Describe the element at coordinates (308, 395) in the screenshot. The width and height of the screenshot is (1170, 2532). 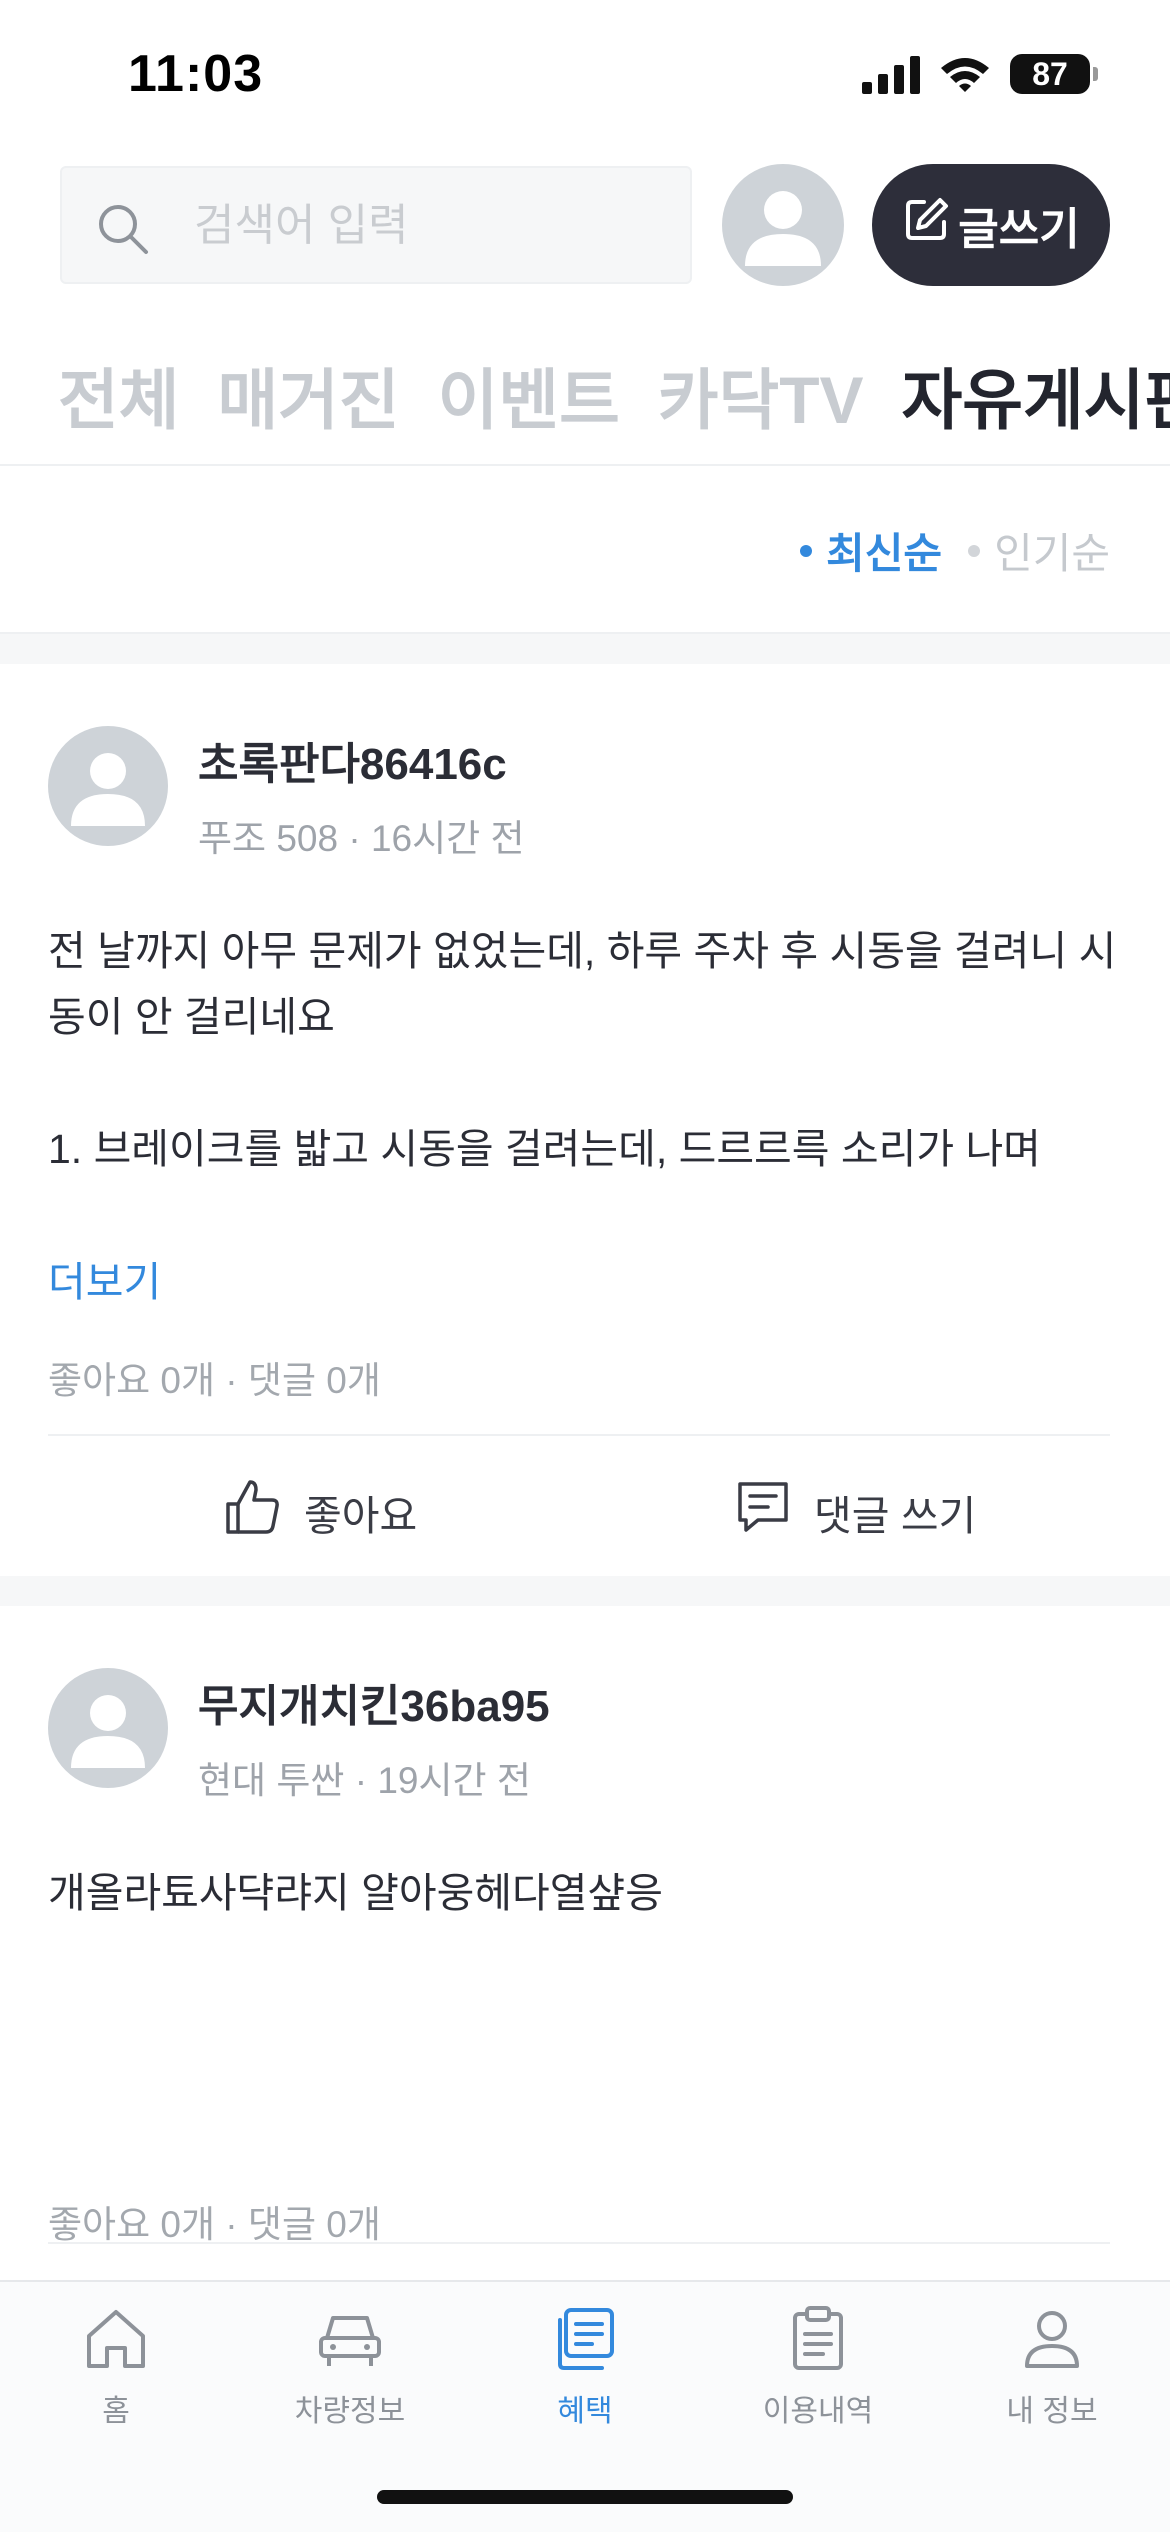
I see `tab-magazine: 매거진` at that location.